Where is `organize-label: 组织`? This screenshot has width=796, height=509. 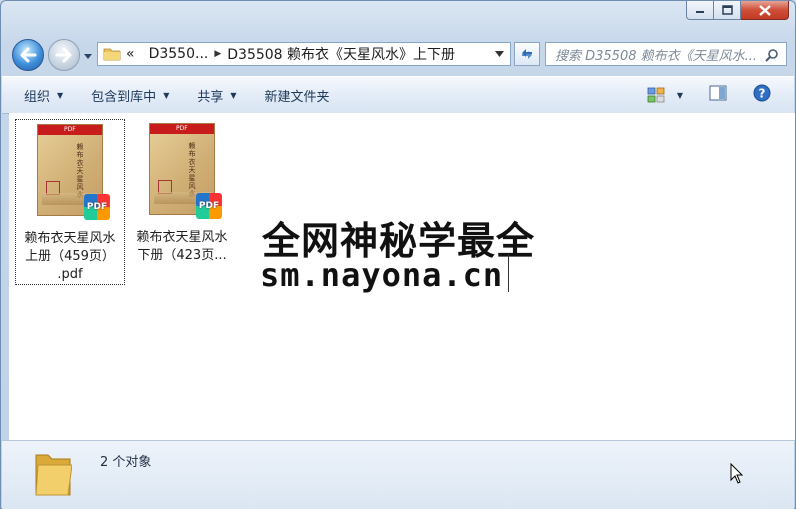
organize-label: 组织 is located at coordinates (37, 97).